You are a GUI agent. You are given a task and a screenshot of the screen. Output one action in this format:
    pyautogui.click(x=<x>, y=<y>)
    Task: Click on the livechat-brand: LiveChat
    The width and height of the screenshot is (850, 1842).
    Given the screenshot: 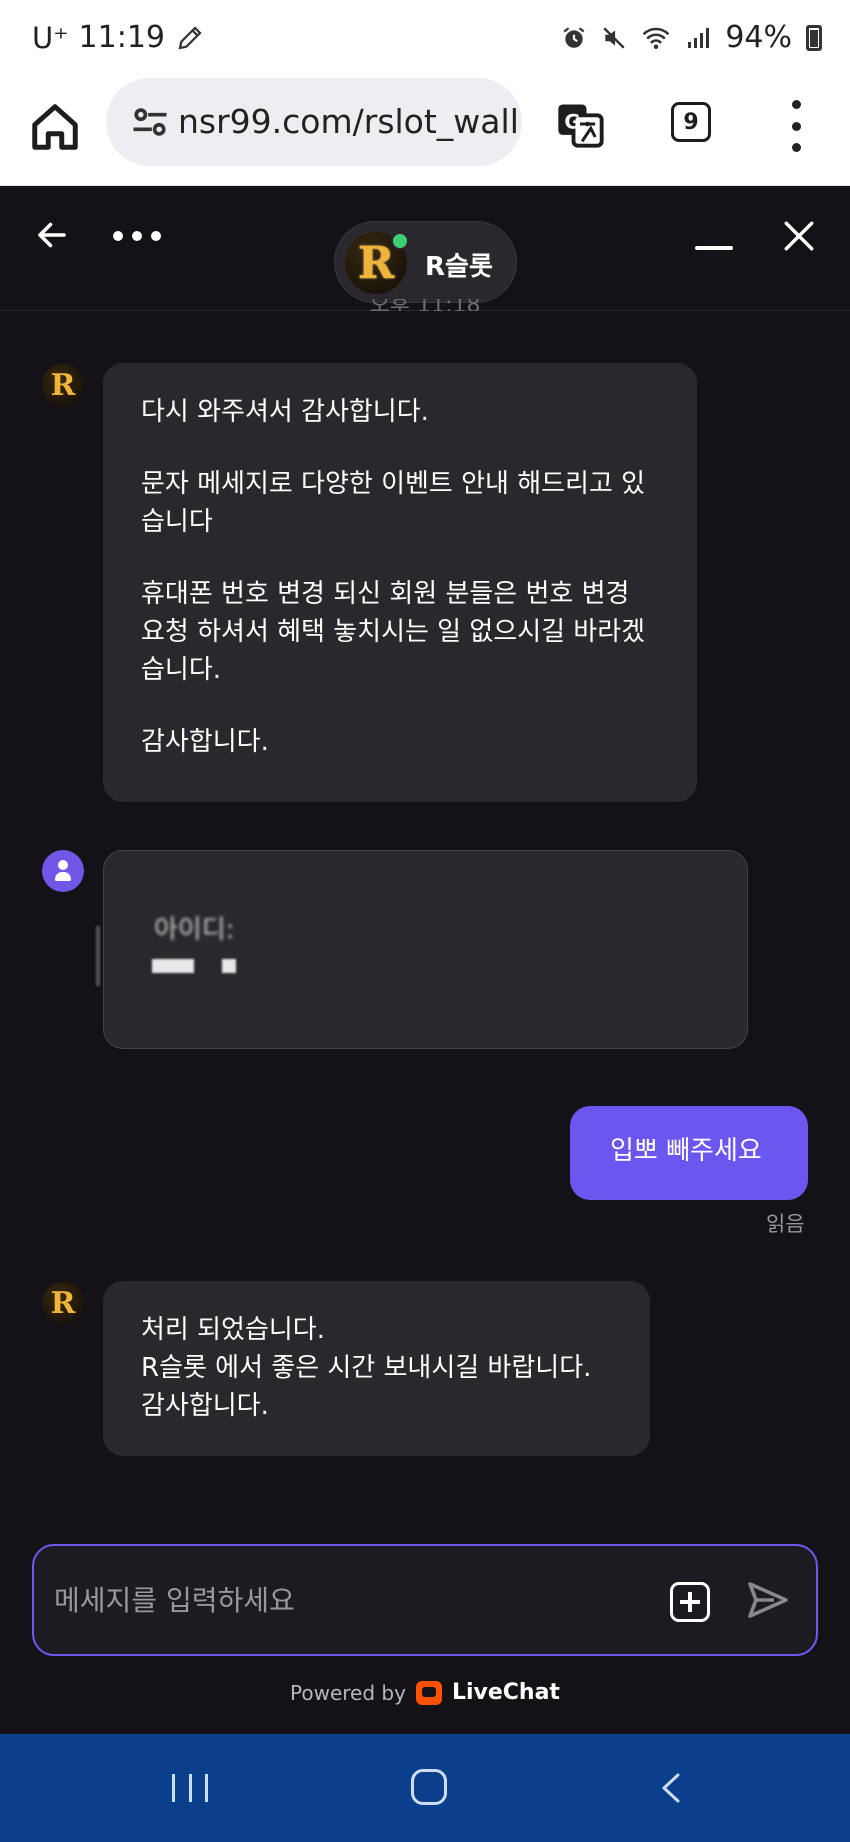 What is the action you would take?
    pyautogui.click(x=506, y=1692)
    